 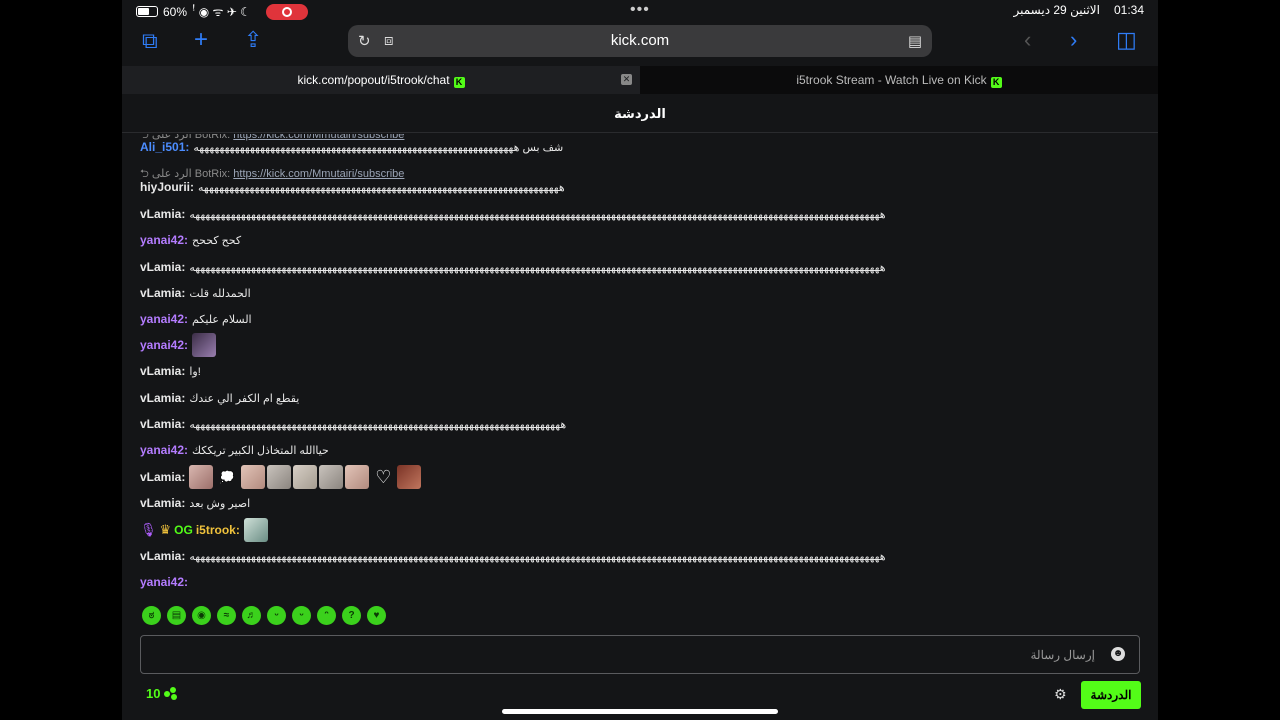 What do you see at coordinates (227, 477) in the screenshot?
I see `thought-bubble-icon: 💭` at bounding box center [227, 477].